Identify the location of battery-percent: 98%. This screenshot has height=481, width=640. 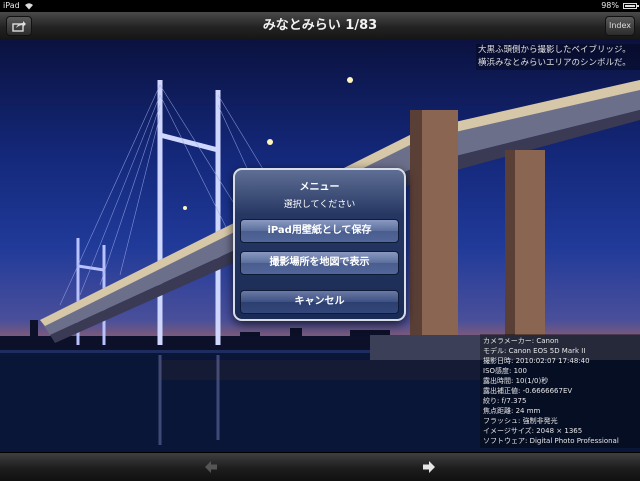
(610, 5).